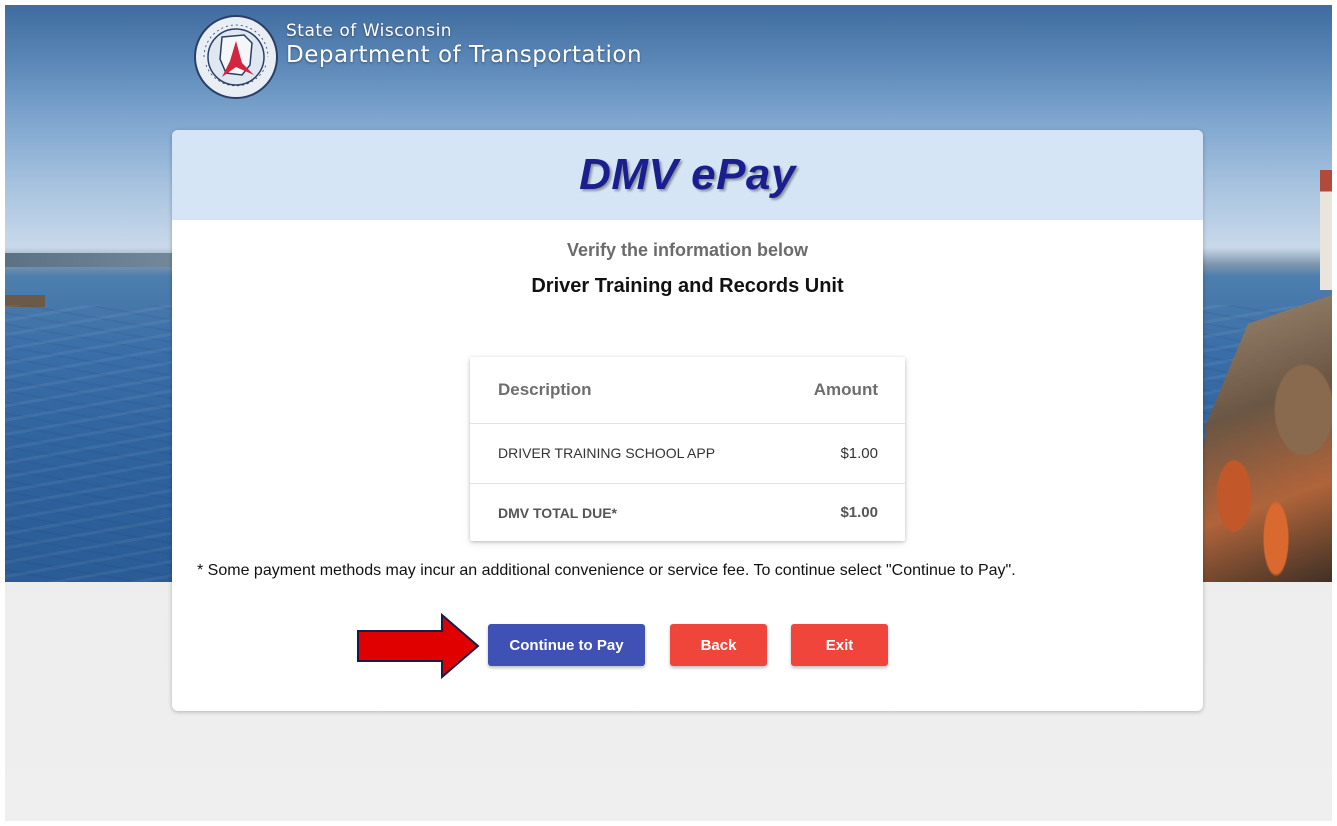  Describe the element at coordinates (418, 646) in the screenshot. I see `red-arrow-annotation-icon` at that location.